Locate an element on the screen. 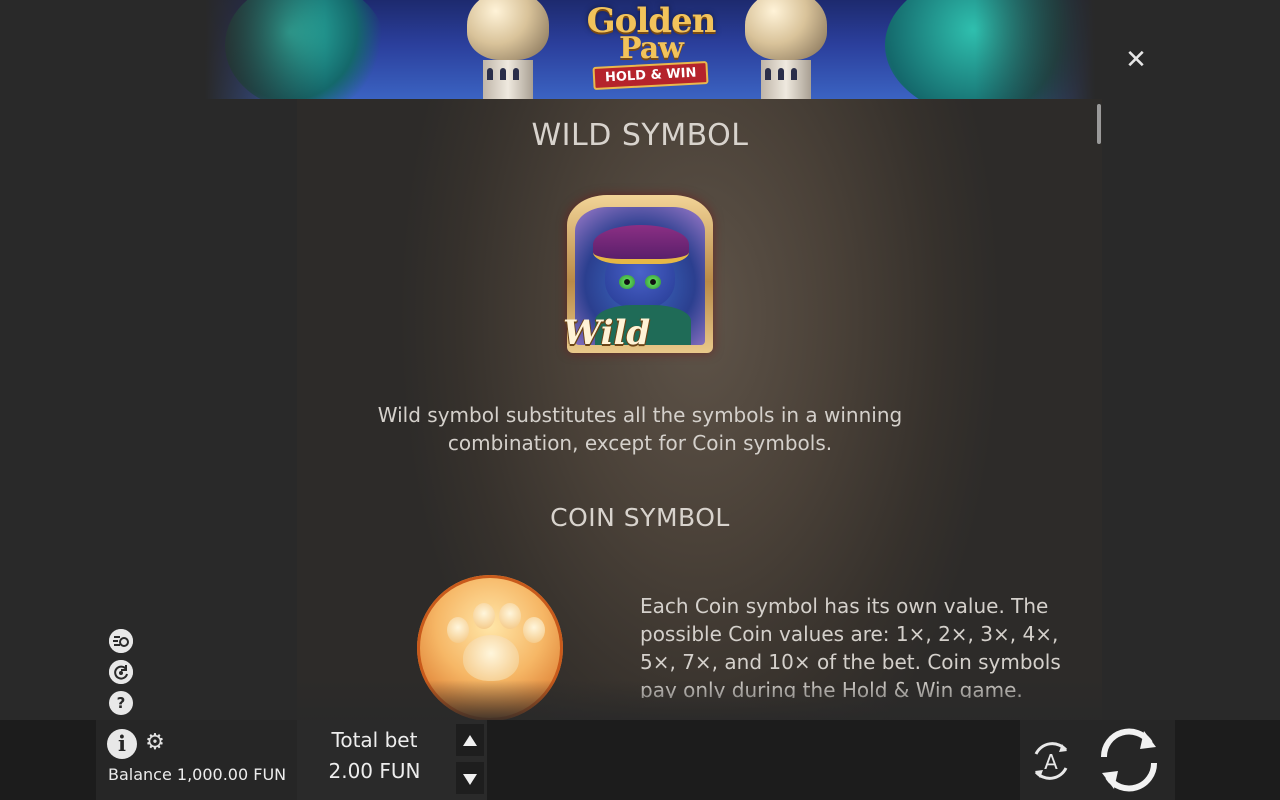 Image resolution: width=1280 pixels, height=800 pixels. total-bet-label: Total bet is located at coordinates (374, 740).